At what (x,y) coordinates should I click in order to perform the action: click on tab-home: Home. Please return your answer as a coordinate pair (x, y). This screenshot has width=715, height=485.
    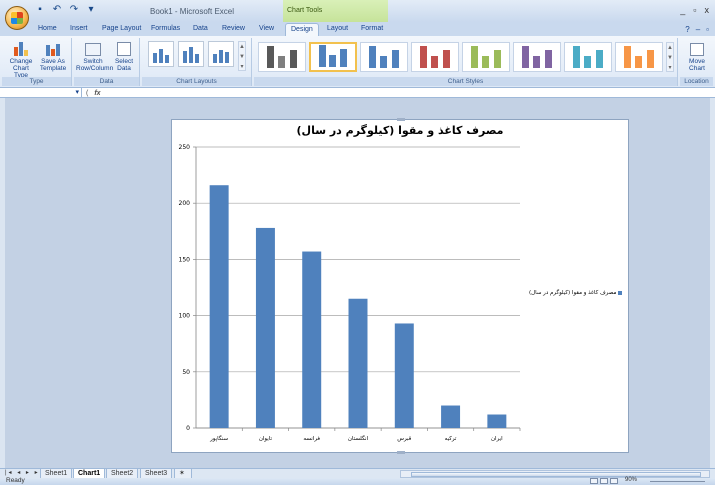
    Looking at the image, I should click on (47, 28).